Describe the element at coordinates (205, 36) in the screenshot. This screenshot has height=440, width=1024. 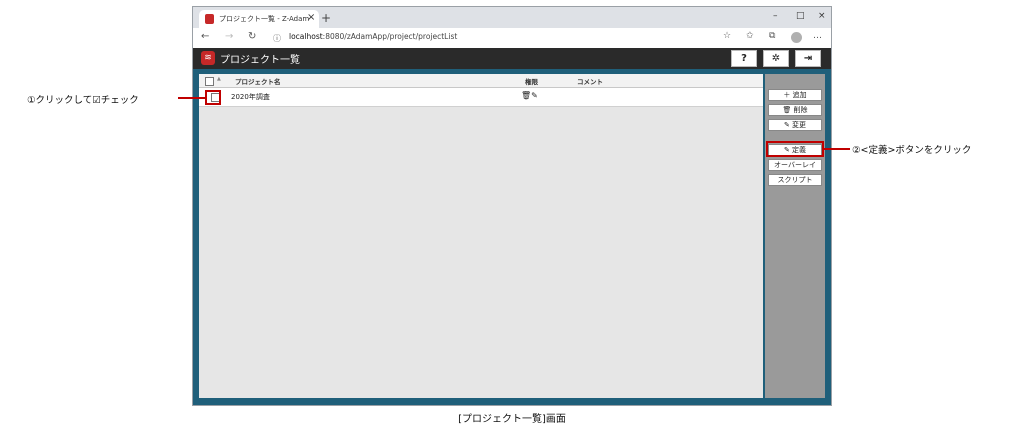
I see `back-icon: ←` at that location.